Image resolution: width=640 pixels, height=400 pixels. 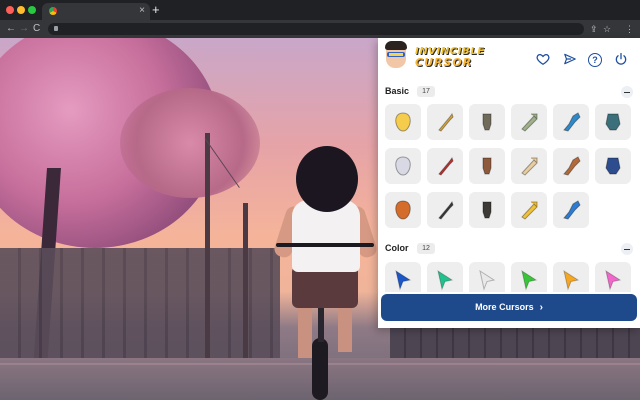 I want to click on cursor-grid-color, so click(x=509, y=277).